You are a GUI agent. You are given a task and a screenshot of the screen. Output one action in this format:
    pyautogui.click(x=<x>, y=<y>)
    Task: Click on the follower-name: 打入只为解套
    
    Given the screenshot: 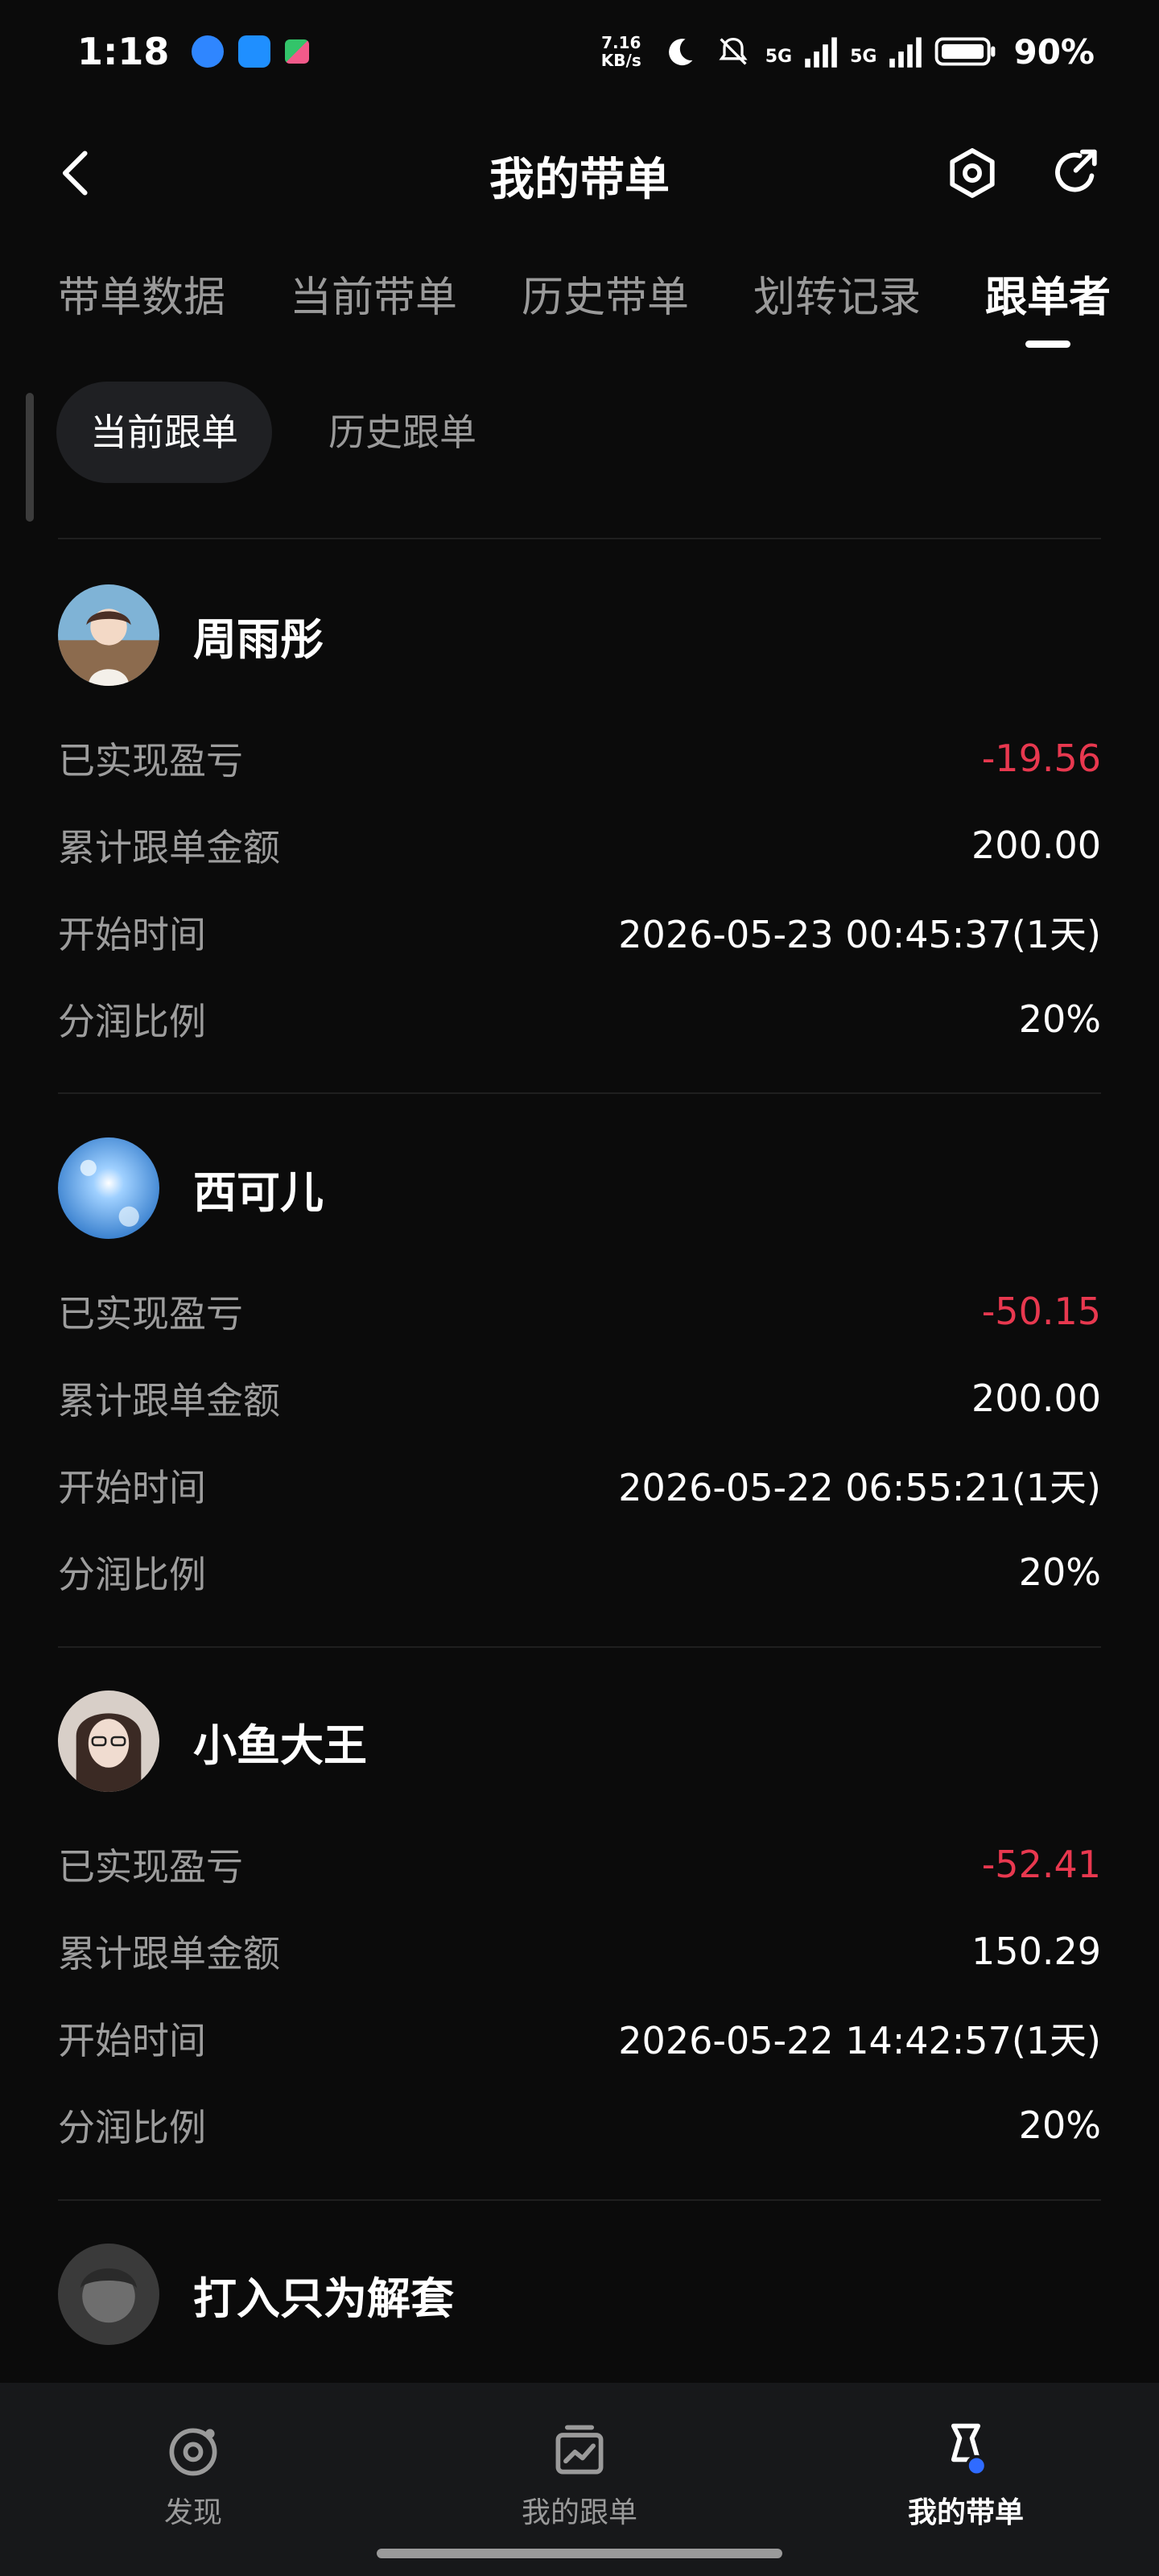 What is the action you would take?
    pyautogui.click(x=323, y=2298)
    